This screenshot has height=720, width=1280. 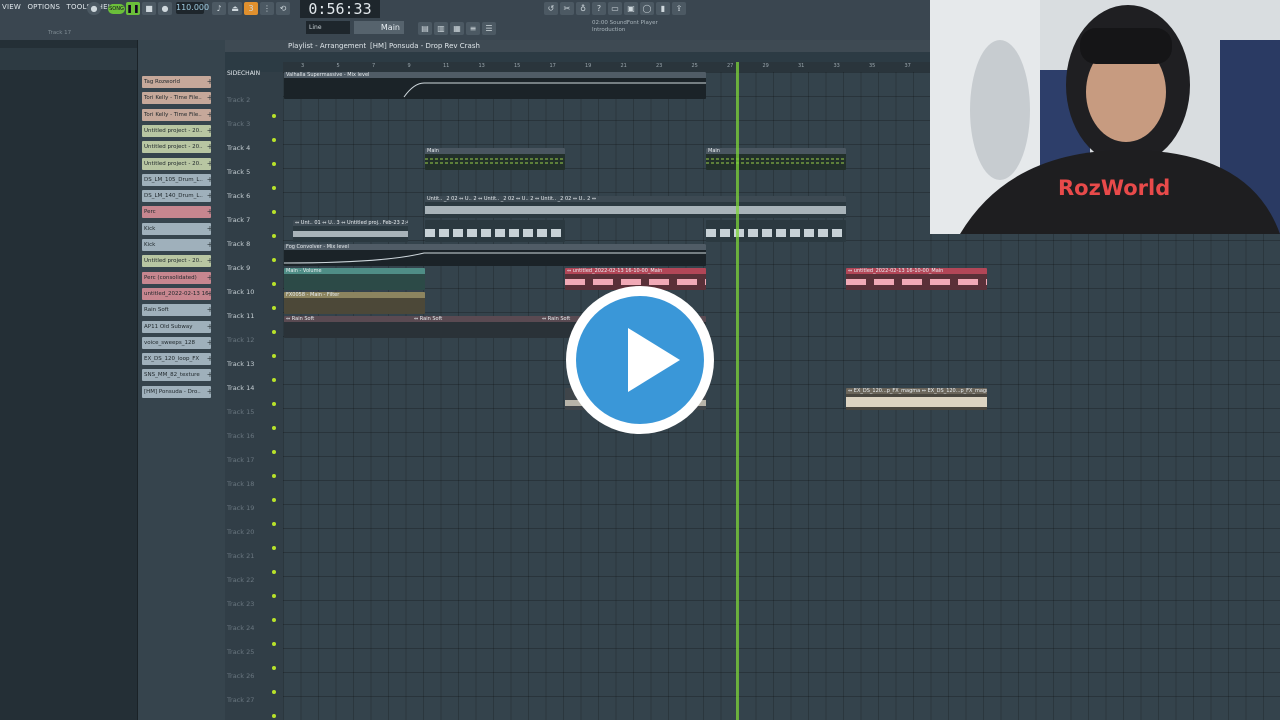 What do you see at coordinates (149, 8) in the screenshot?
I see `stop-button: ■` at bounding box center [149, 8].